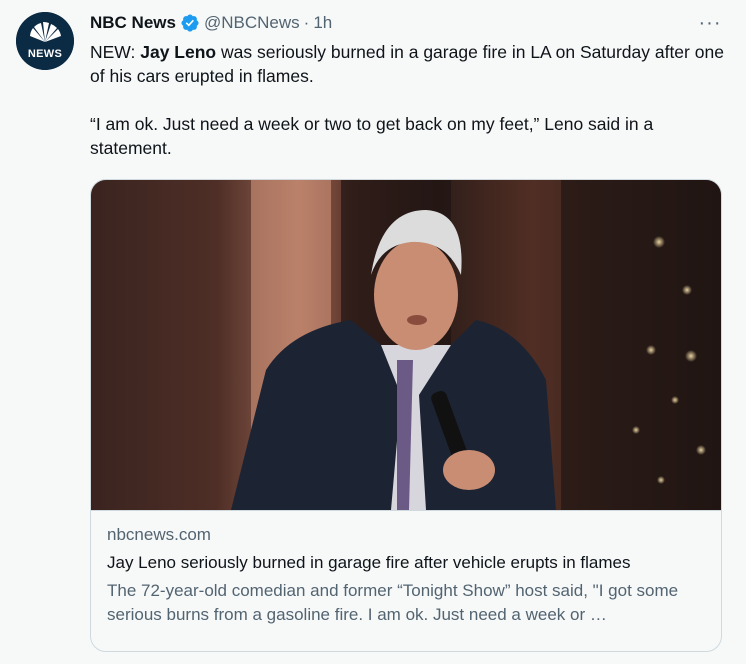 This screenshot has width=746, height=664. I want to click on tweet-header: NBC News @NBCNews · 1h, so click(211, 23).